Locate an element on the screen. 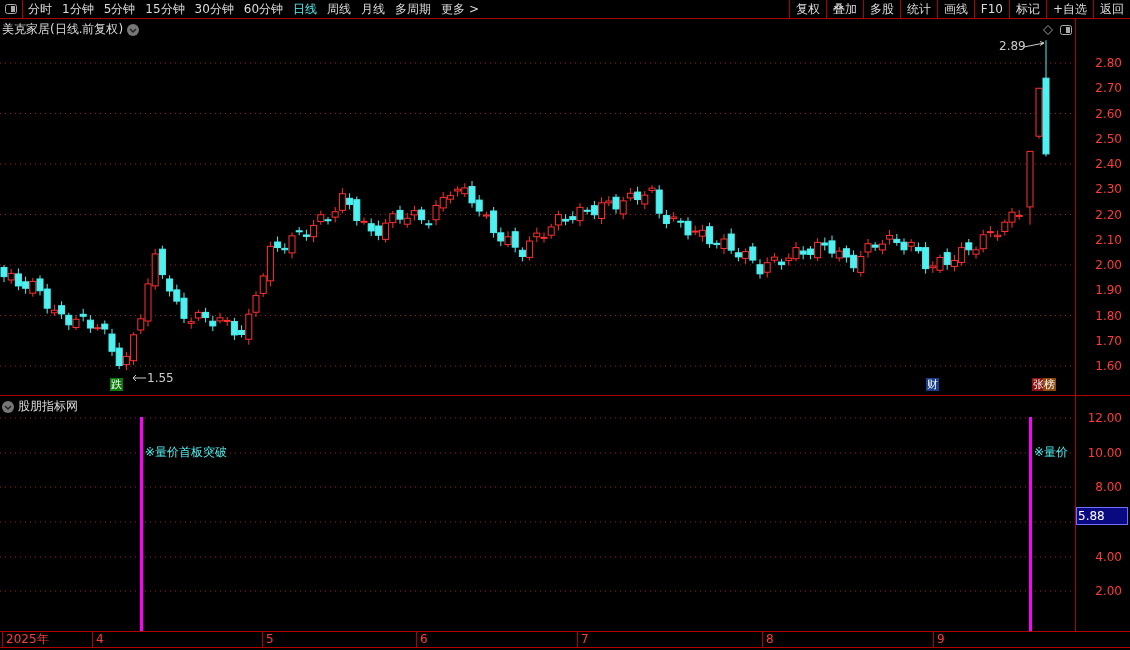  price-axis-label: 1.60 is located at coordinates (1108, 366).